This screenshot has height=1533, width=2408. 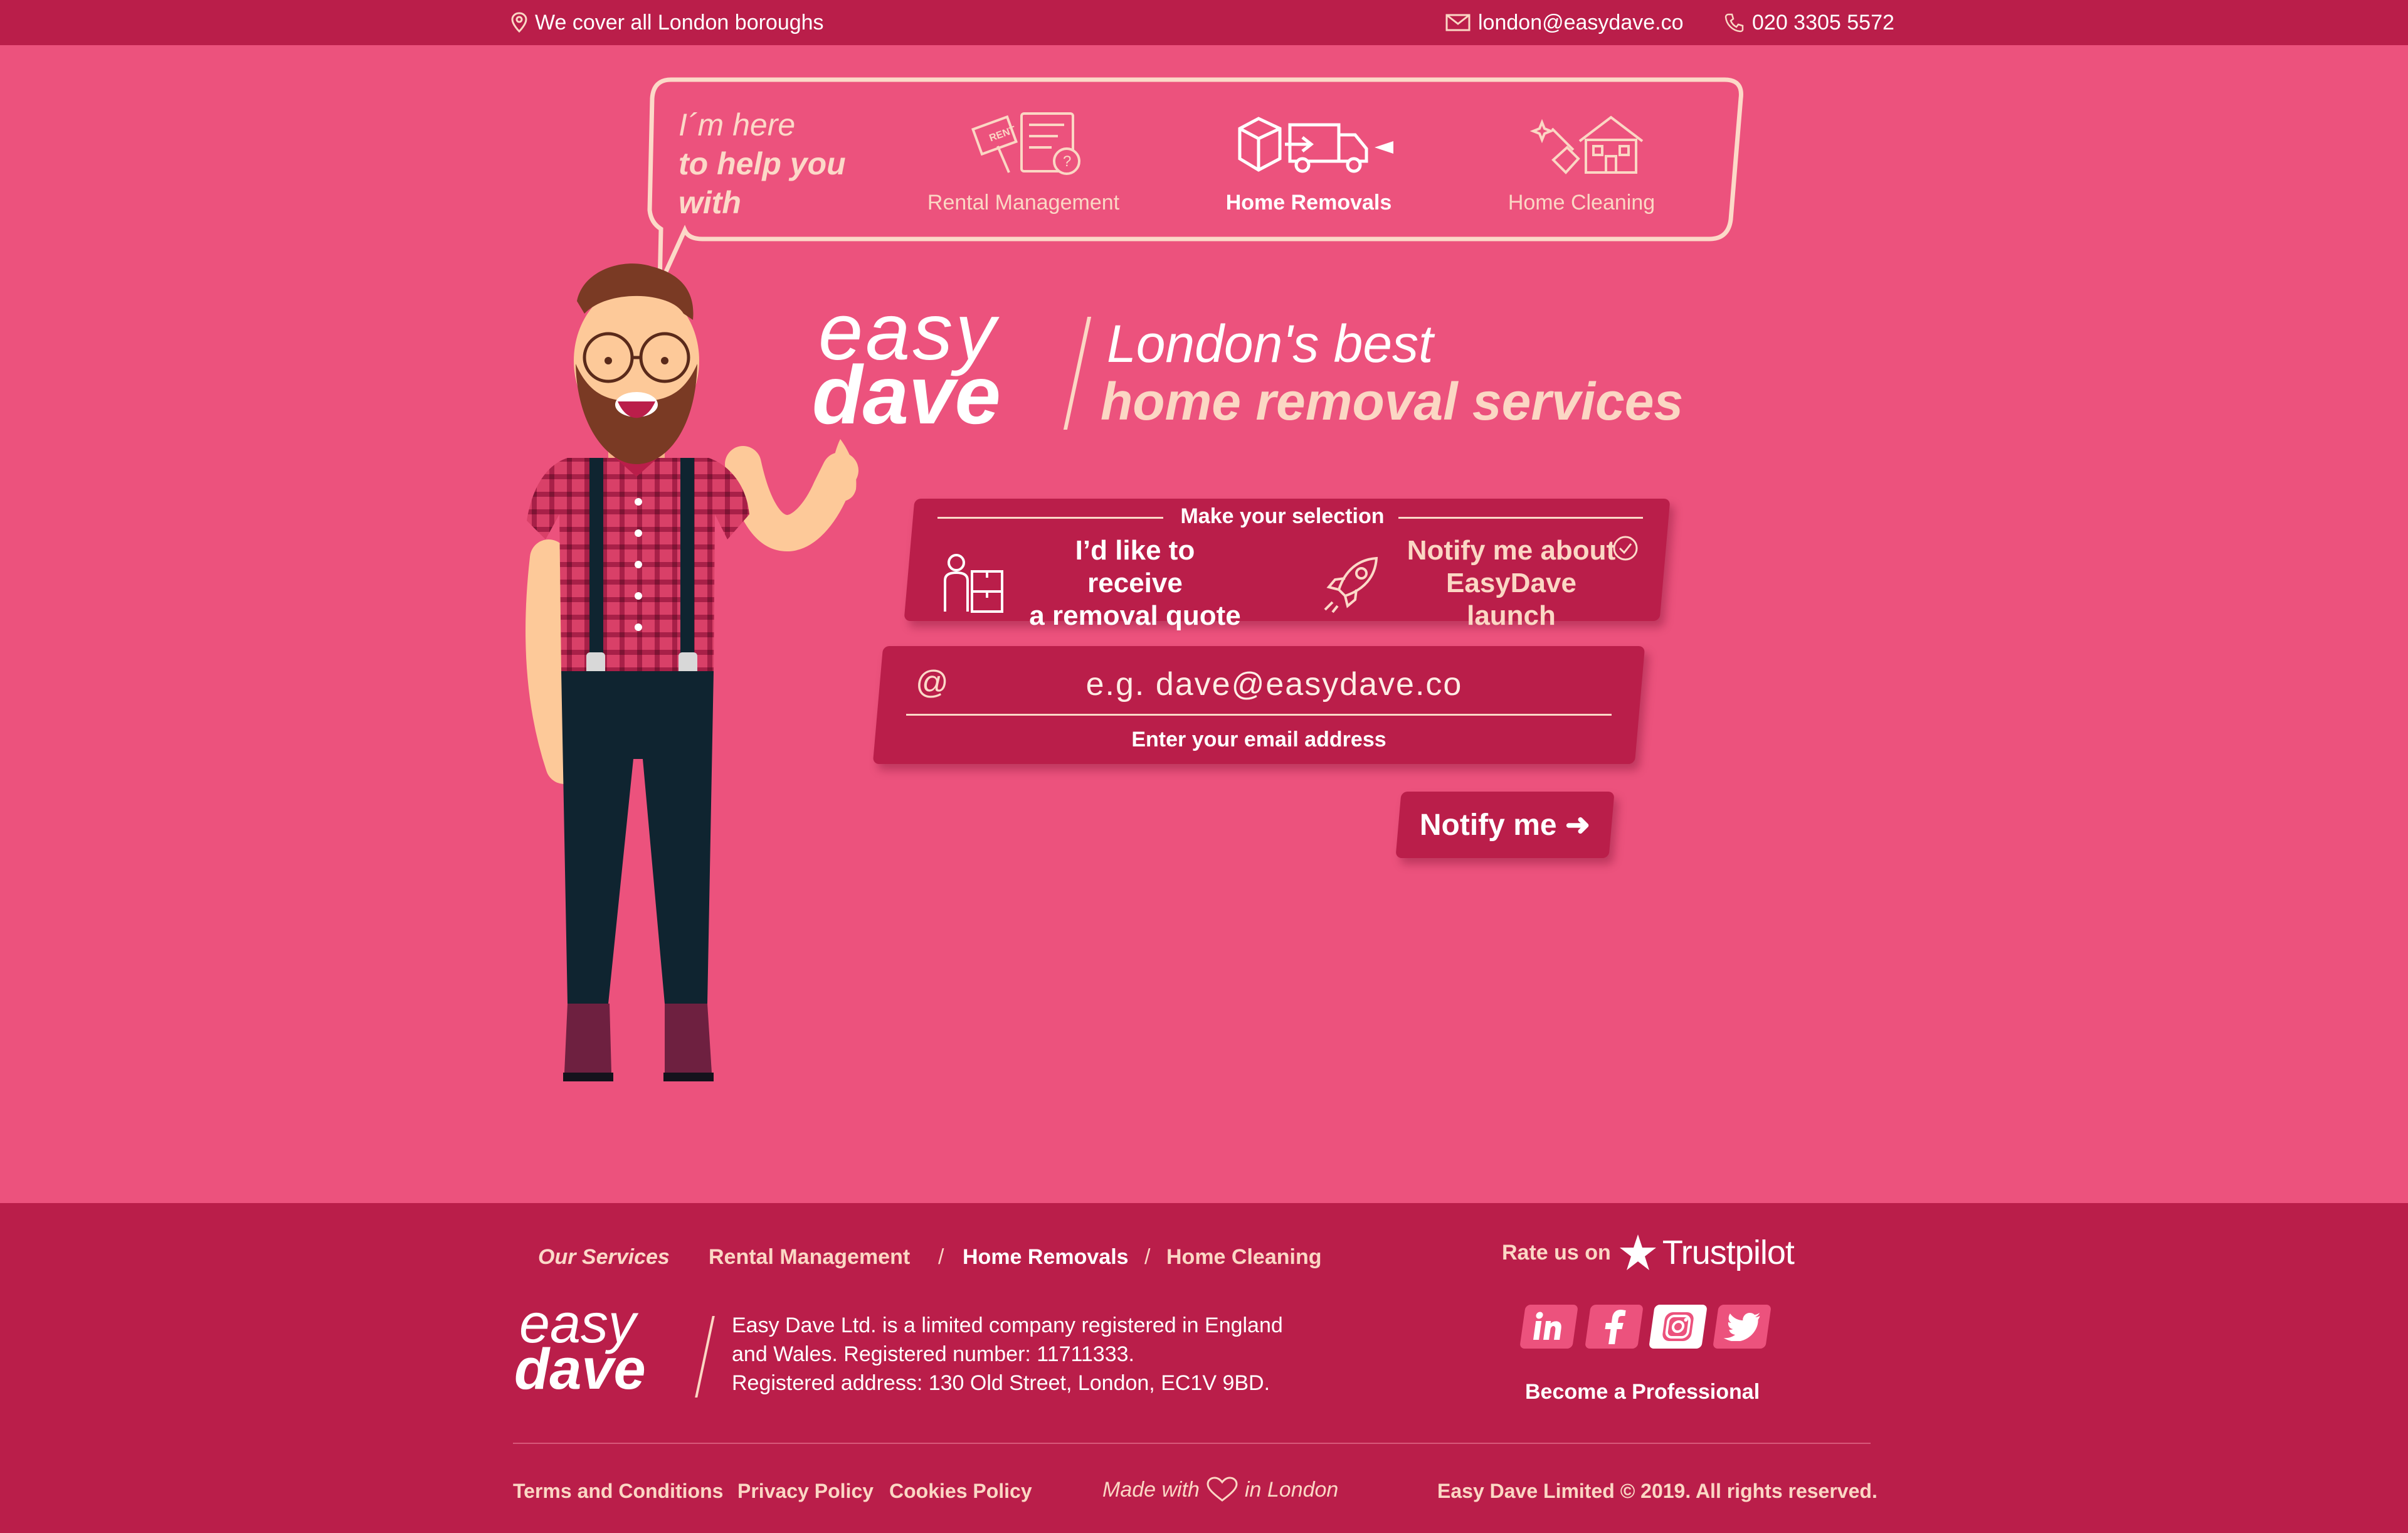 I want to click on heart-icon, so click(x=1222, y=1490).